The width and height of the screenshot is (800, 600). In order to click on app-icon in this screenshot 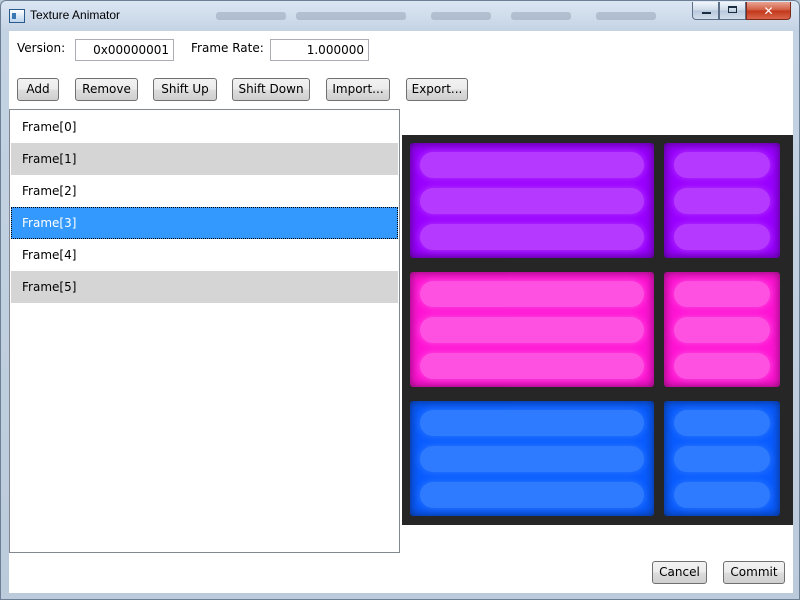, I will do `click(17, 16)`.